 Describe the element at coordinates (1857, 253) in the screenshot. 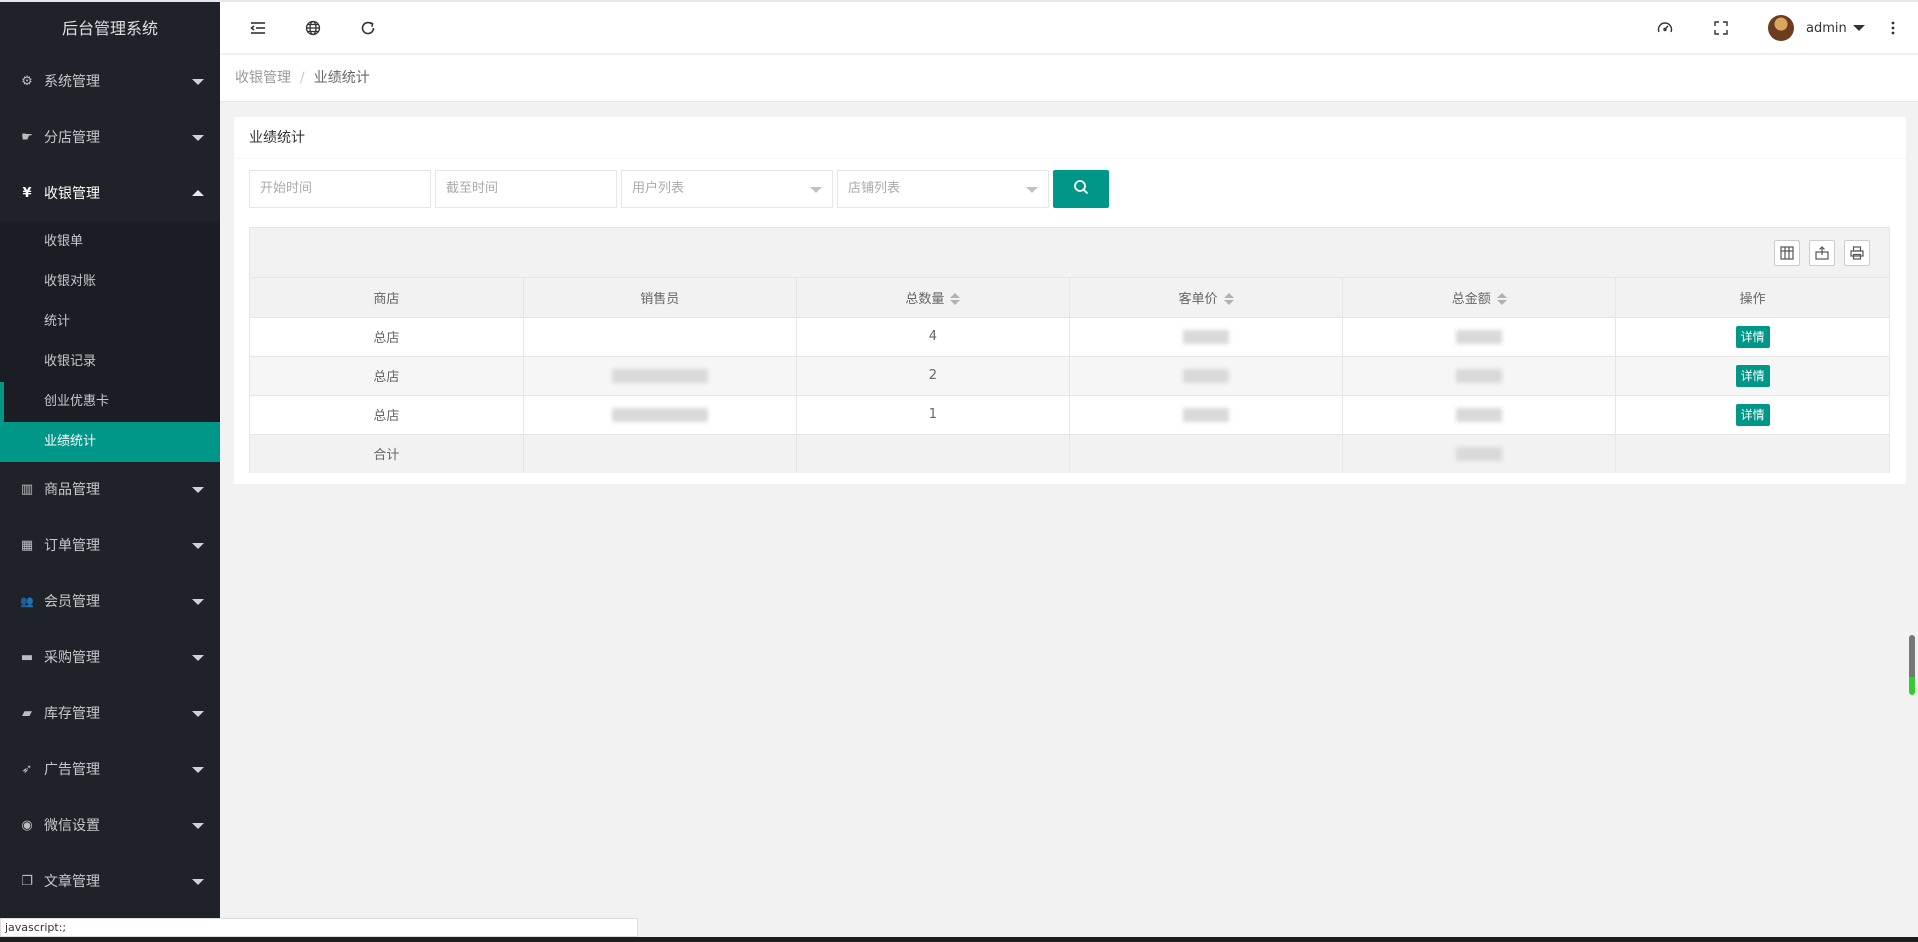

I see `print-icon` at that location.